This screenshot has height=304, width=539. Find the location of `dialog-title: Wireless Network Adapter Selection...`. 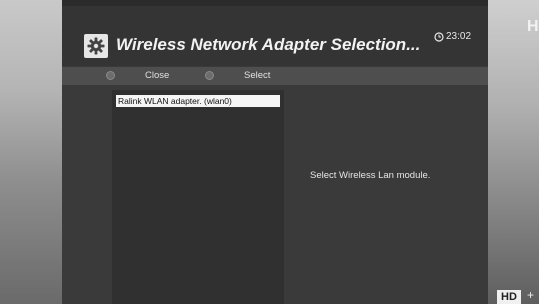

dialog-title: Wireless Network Adapter Selection... is located at coordinates (268, 44).